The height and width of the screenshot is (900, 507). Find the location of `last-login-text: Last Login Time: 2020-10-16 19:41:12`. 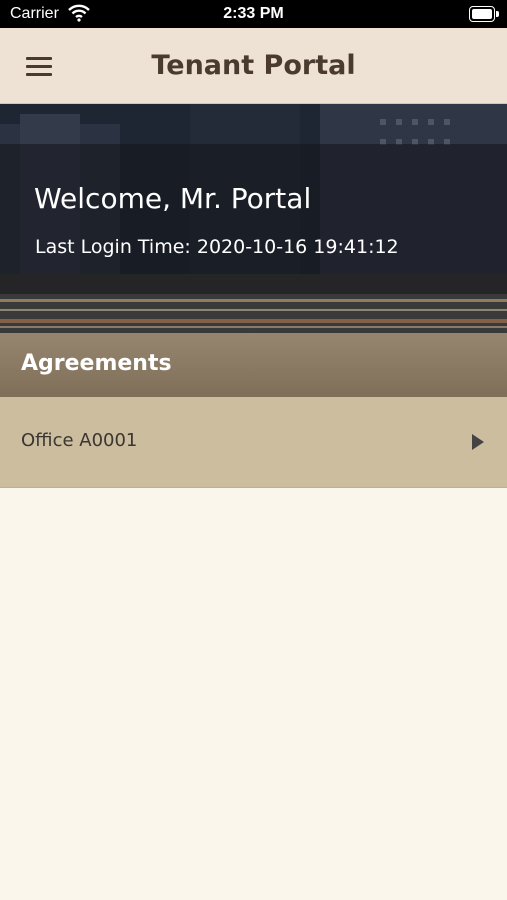

last-login-text: Last Login Time: 2020-10-16 19:41:12 is located at coordinates (217, 247).